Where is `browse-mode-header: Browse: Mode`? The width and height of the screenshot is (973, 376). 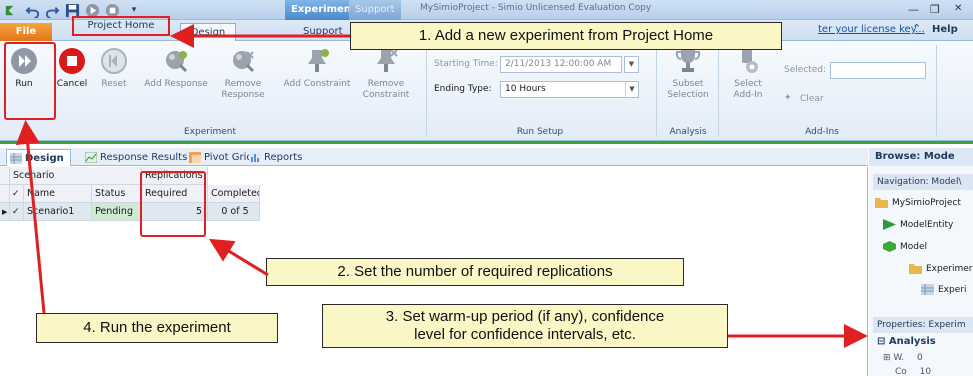 browse-mode-header: Browse: Mode is located at coordinates (921, 157).